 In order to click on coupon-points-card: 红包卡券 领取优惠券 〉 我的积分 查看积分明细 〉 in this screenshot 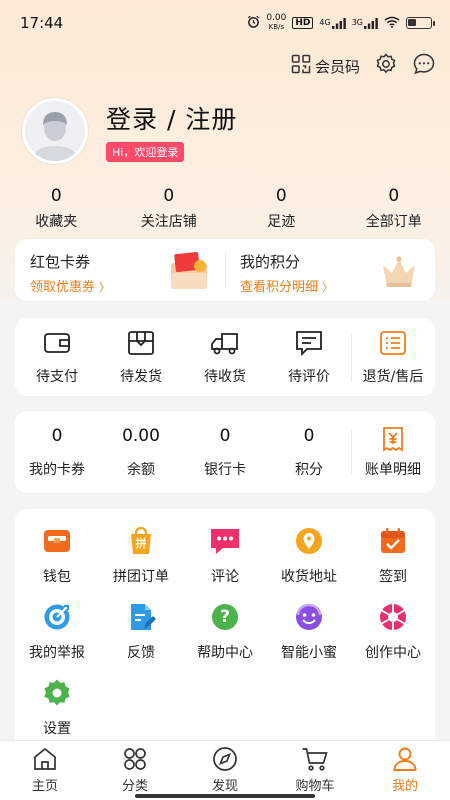, I will do `click(225, 270)`.